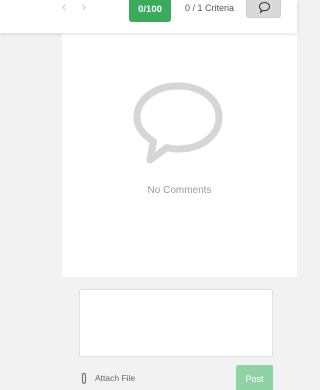  Describe the element at coordinates (210, 8) in the screenshot. I see `criteria-count: 0 / 1 Criteria` at that location.